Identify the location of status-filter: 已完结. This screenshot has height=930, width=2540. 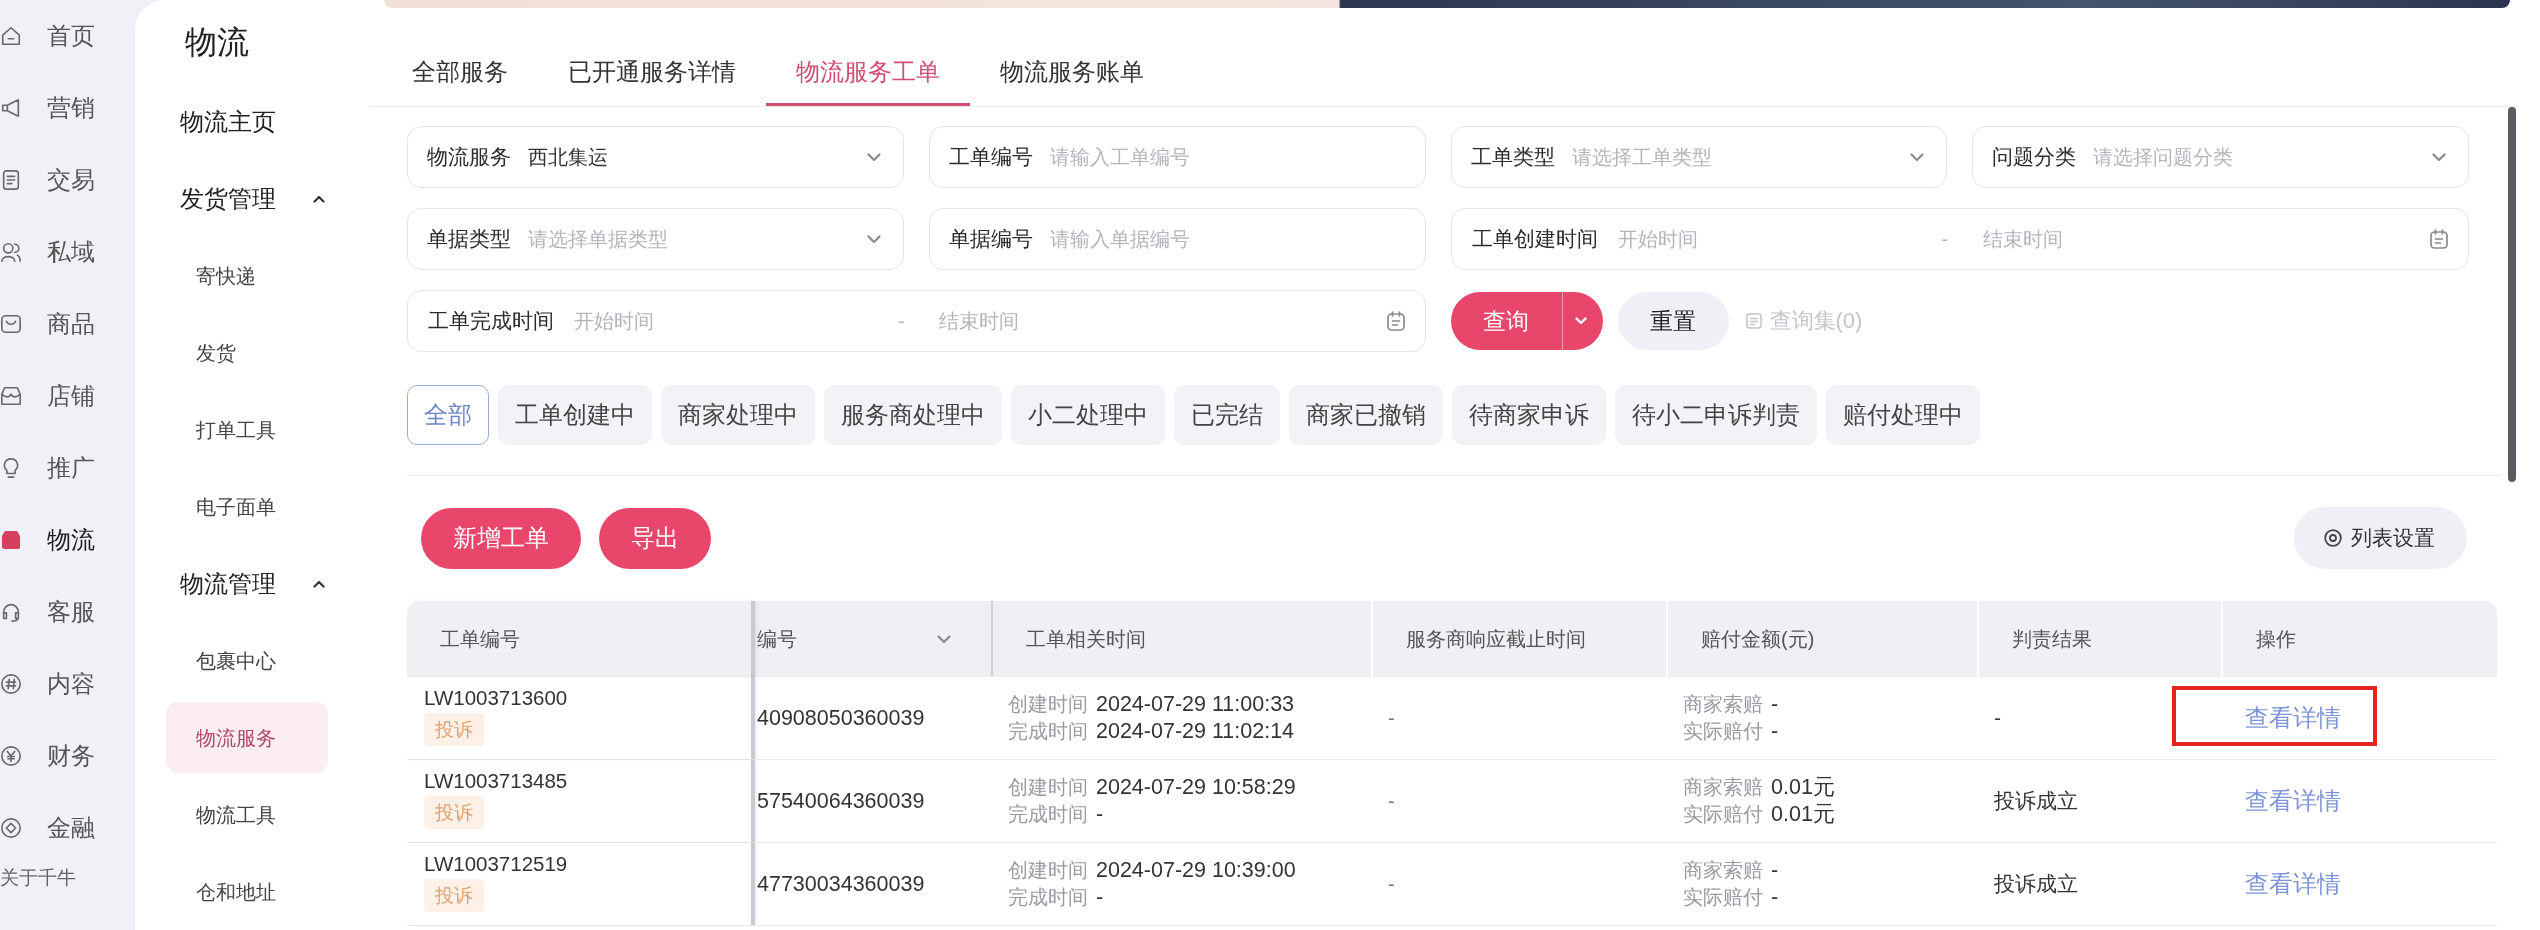
(1227, 415).